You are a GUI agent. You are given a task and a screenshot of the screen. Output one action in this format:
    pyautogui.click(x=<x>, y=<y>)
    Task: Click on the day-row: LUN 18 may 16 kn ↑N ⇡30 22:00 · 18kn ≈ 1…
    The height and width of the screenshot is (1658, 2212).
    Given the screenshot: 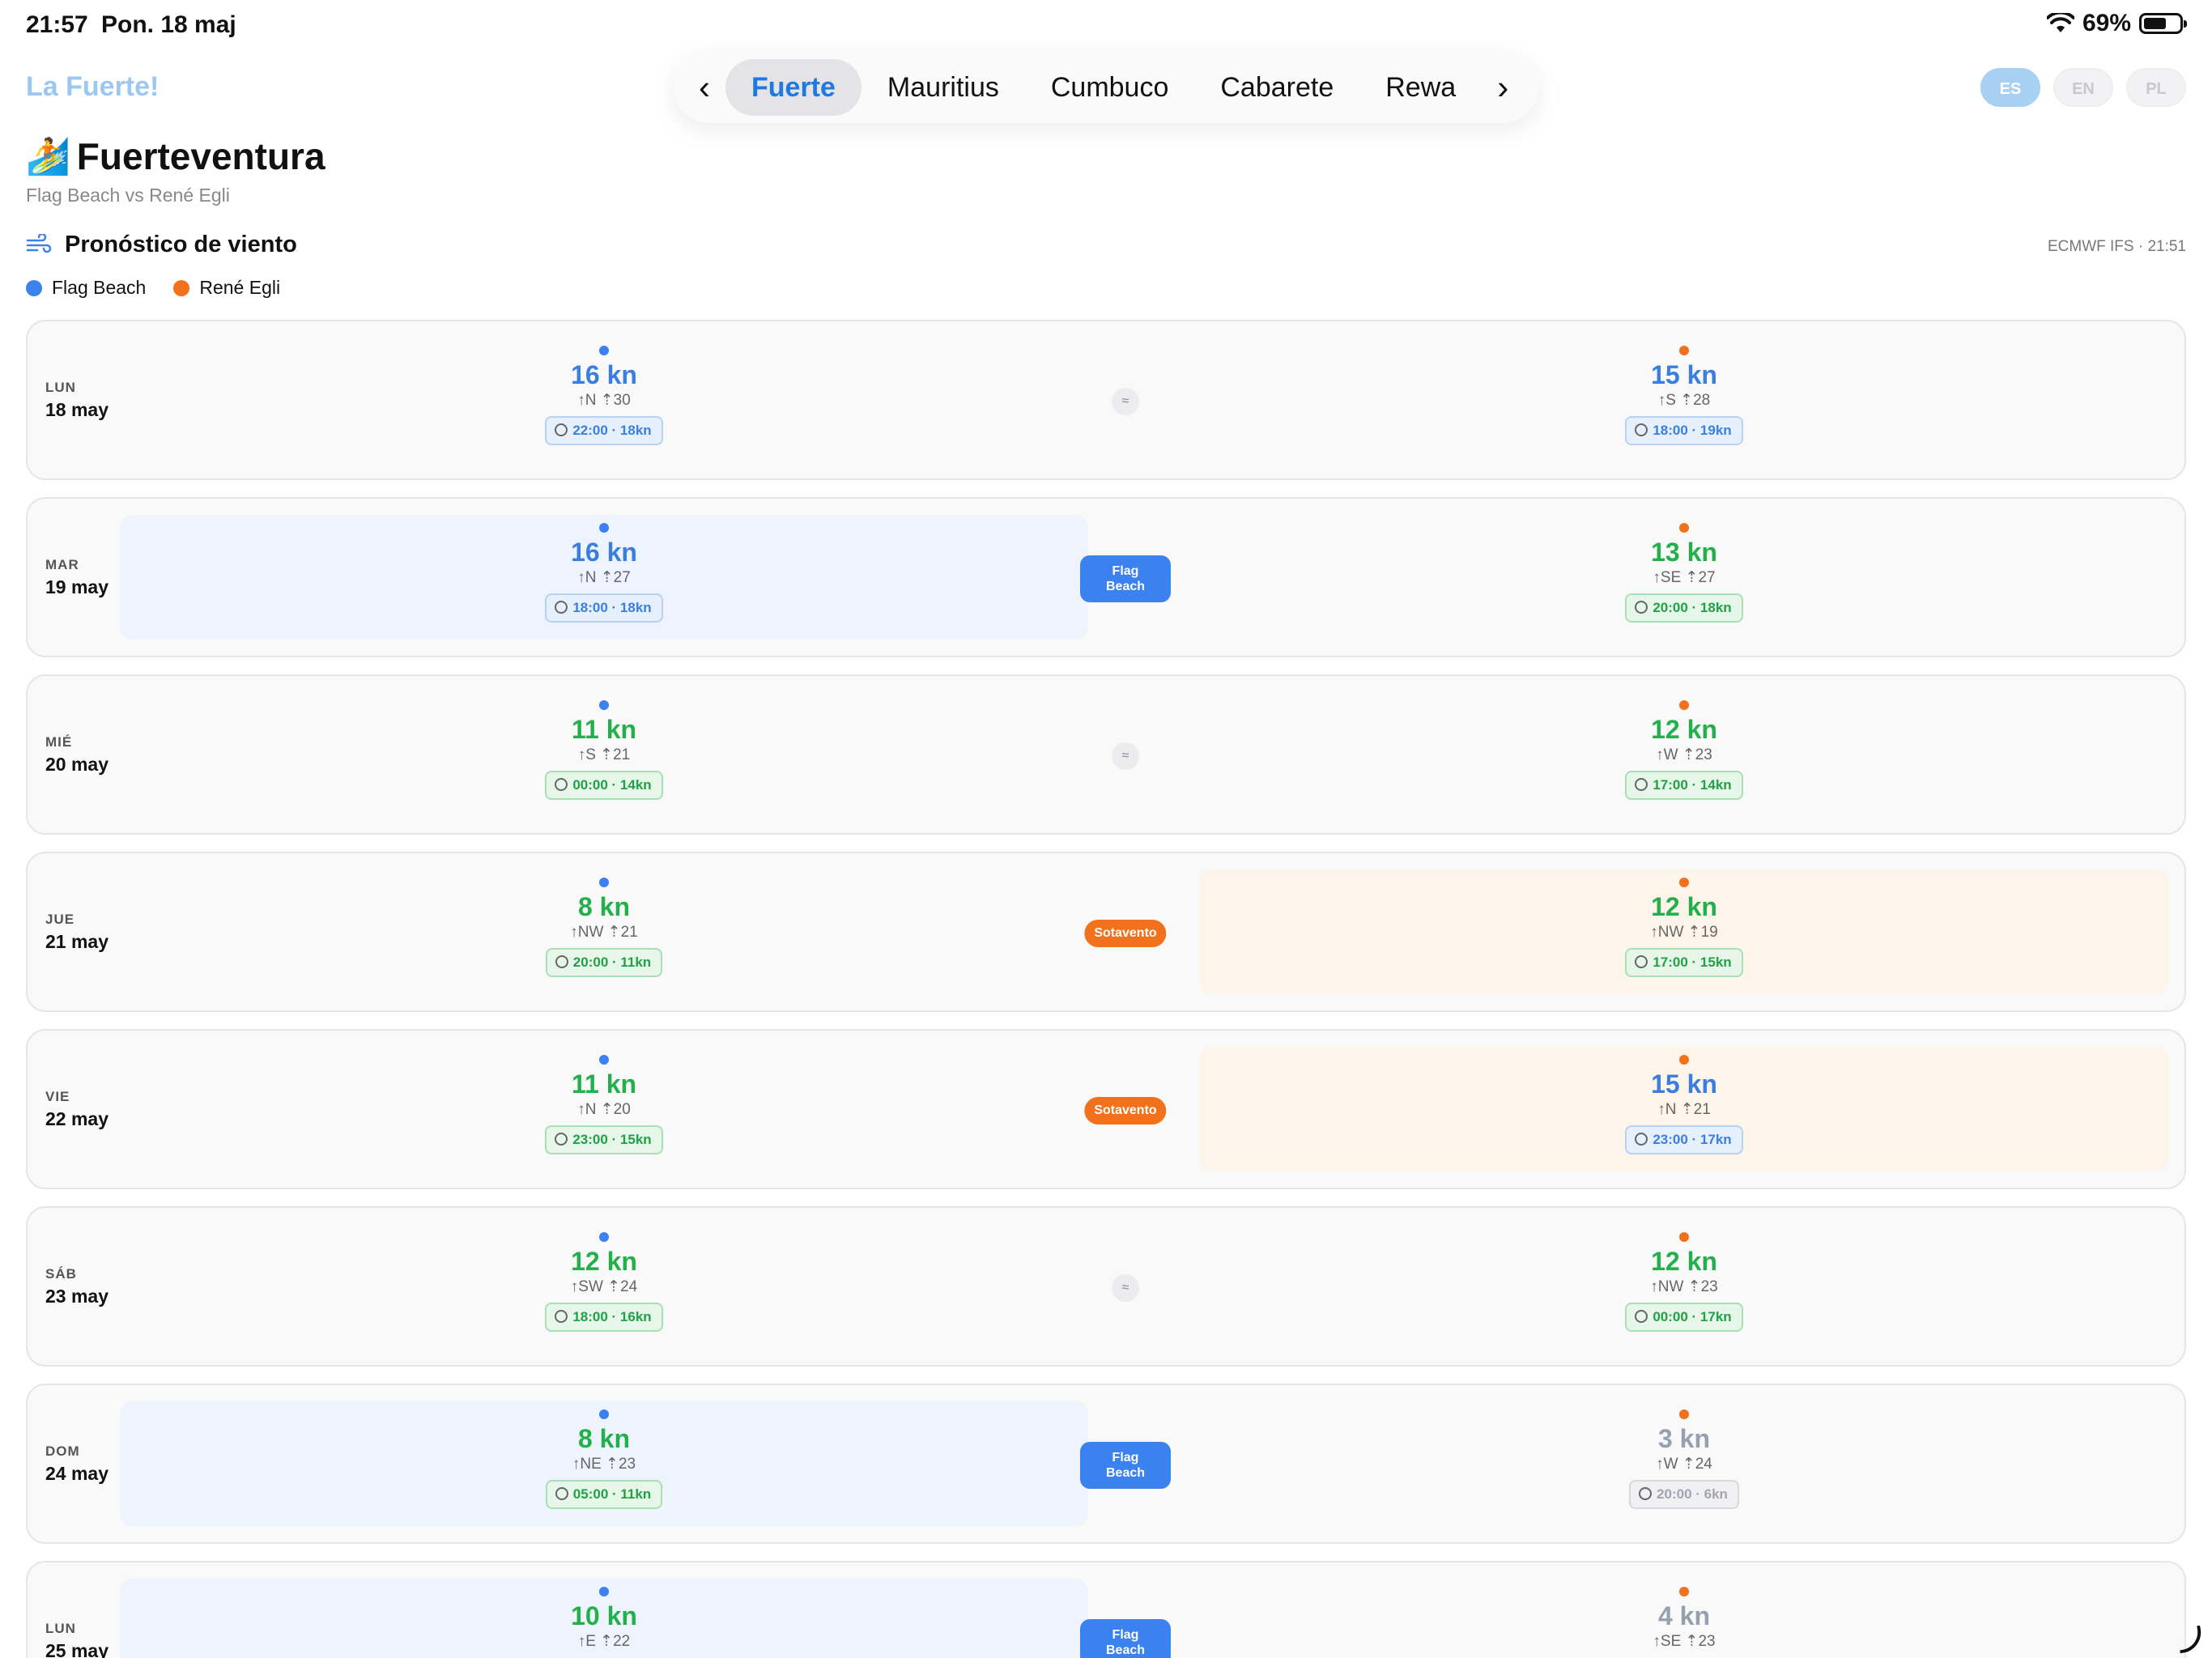 What is the action you would take?
    pyautogui.click(x=1106, y=400)
    